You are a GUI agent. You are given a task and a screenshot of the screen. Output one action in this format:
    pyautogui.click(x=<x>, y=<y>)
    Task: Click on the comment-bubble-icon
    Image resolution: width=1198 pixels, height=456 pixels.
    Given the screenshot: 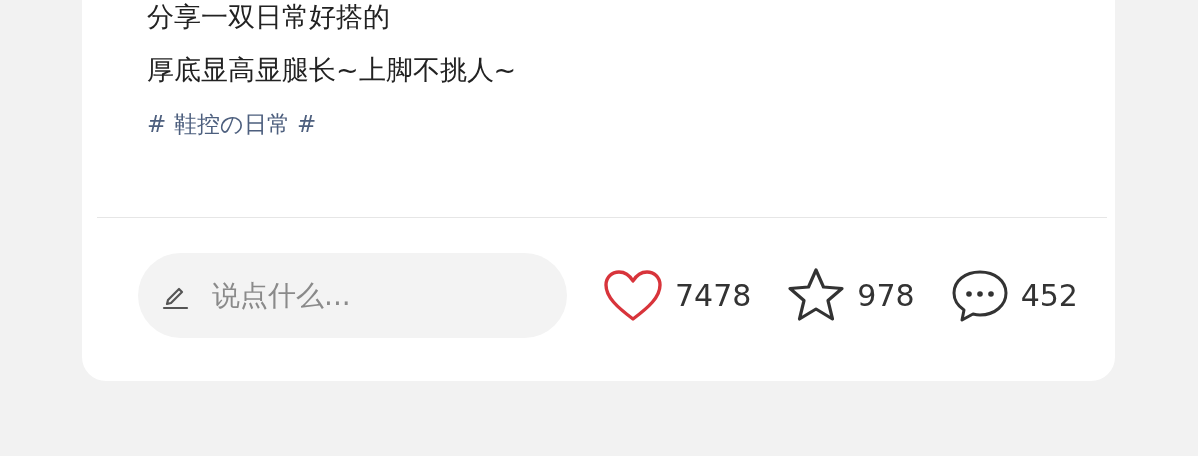 What is the action you would take?
    pyautogui.click(x=979, y=295)
    